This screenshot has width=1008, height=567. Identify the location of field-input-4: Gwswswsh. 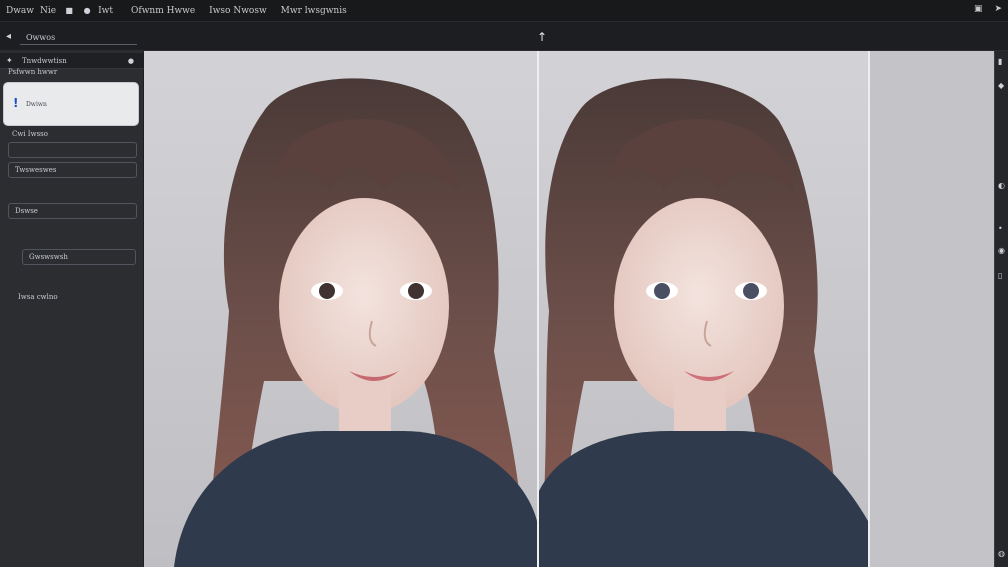
(79, 257).